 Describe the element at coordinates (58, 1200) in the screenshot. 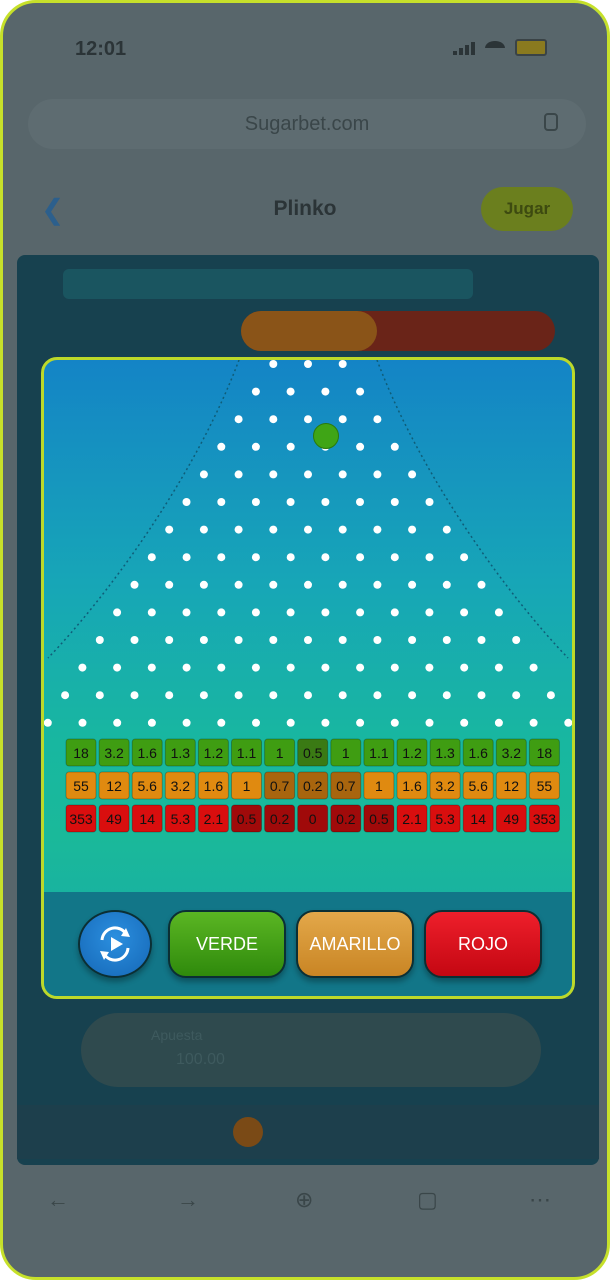

I see `nav-back-icon: ←` at that location.